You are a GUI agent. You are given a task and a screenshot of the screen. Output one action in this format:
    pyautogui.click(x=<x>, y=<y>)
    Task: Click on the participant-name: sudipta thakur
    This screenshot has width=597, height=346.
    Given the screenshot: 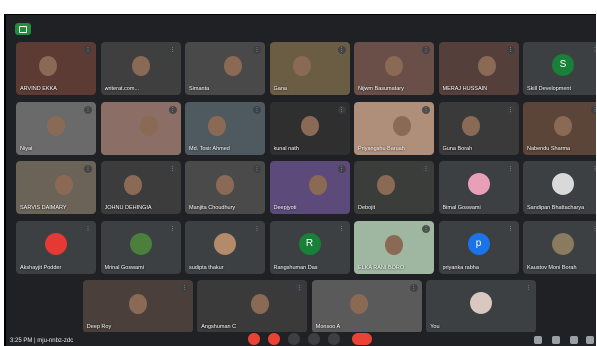 What is the action you would take?
    pyautogui.click(x=206, y=267)
    